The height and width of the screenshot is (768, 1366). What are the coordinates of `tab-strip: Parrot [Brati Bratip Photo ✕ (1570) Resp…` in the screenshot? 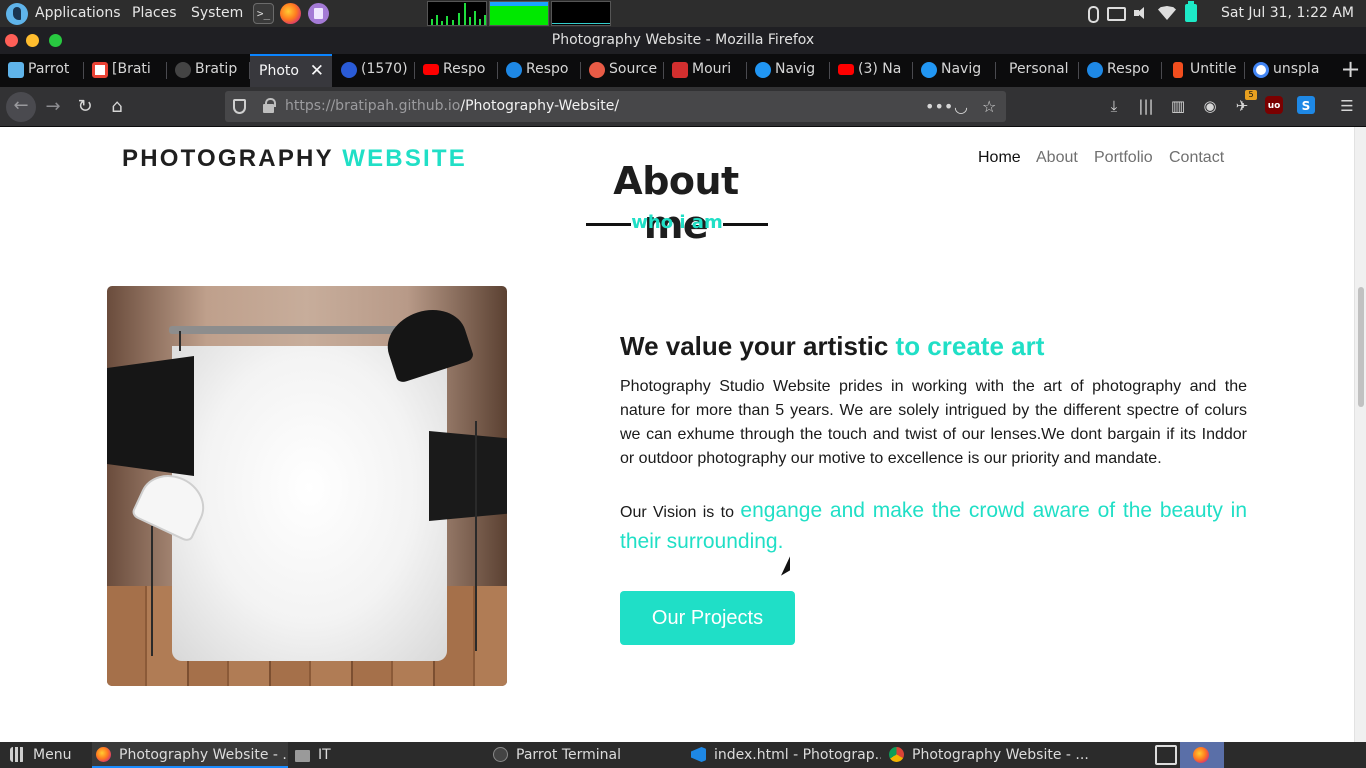 It's located at (683, 70).